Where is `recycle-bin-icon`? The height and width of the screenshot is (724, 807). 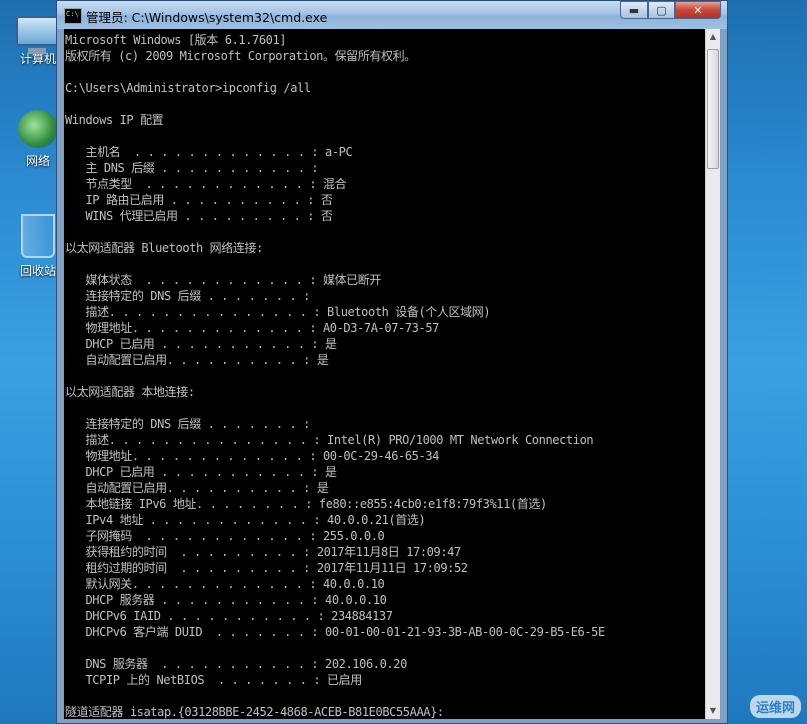 recycle-bin-icon is located at coordinates (38, 236).